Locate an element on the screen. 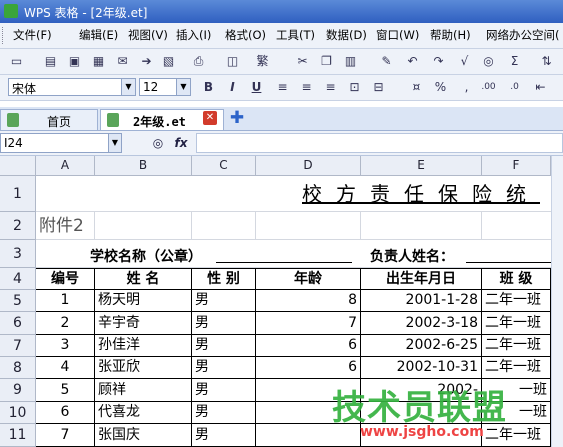  decrease-decimal-icon: .0 is located at coordinates (514, 87).